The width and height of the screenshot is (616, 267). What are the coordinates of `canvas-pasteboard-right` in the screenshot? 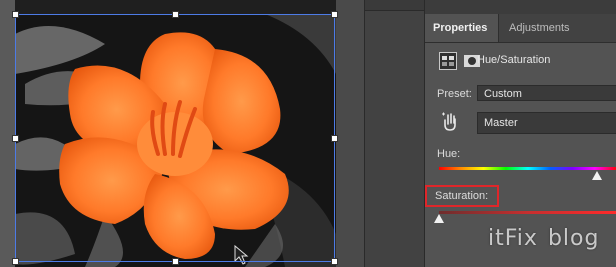 It's located at (350, 133).